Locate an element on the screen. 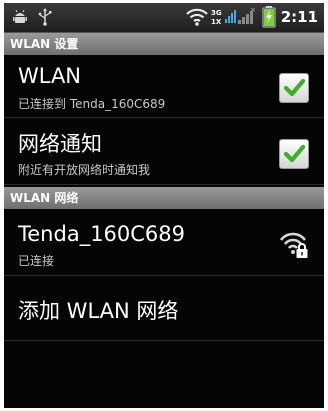 Image resolution: width=328 pixels, height=411 pixels. signal-icon: × is located at coordinates (248, 18).